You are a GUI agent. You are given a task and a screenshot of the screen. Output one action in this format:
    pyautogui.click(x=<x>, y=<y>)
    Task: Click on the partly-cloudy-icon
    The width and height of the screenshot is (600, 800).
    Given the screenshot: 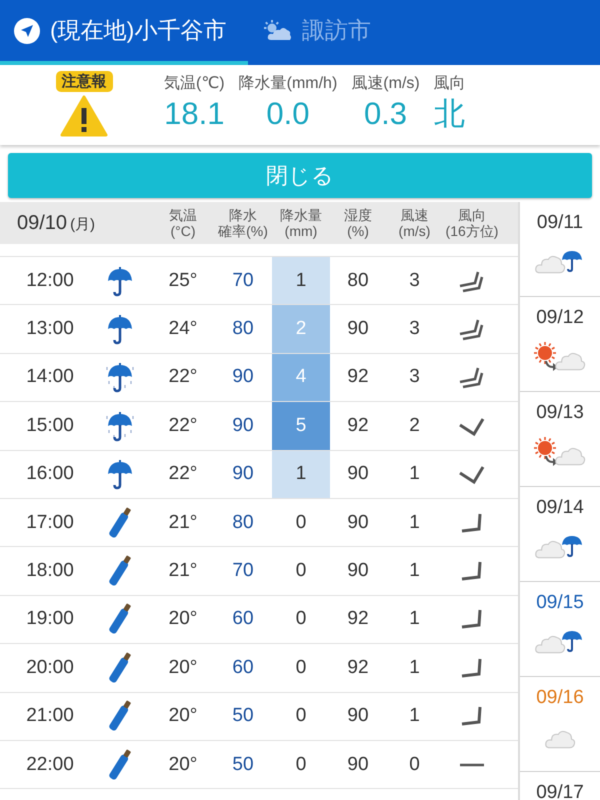 What is the action you would take?
    pyautogui.click(x=277, y=31)
    